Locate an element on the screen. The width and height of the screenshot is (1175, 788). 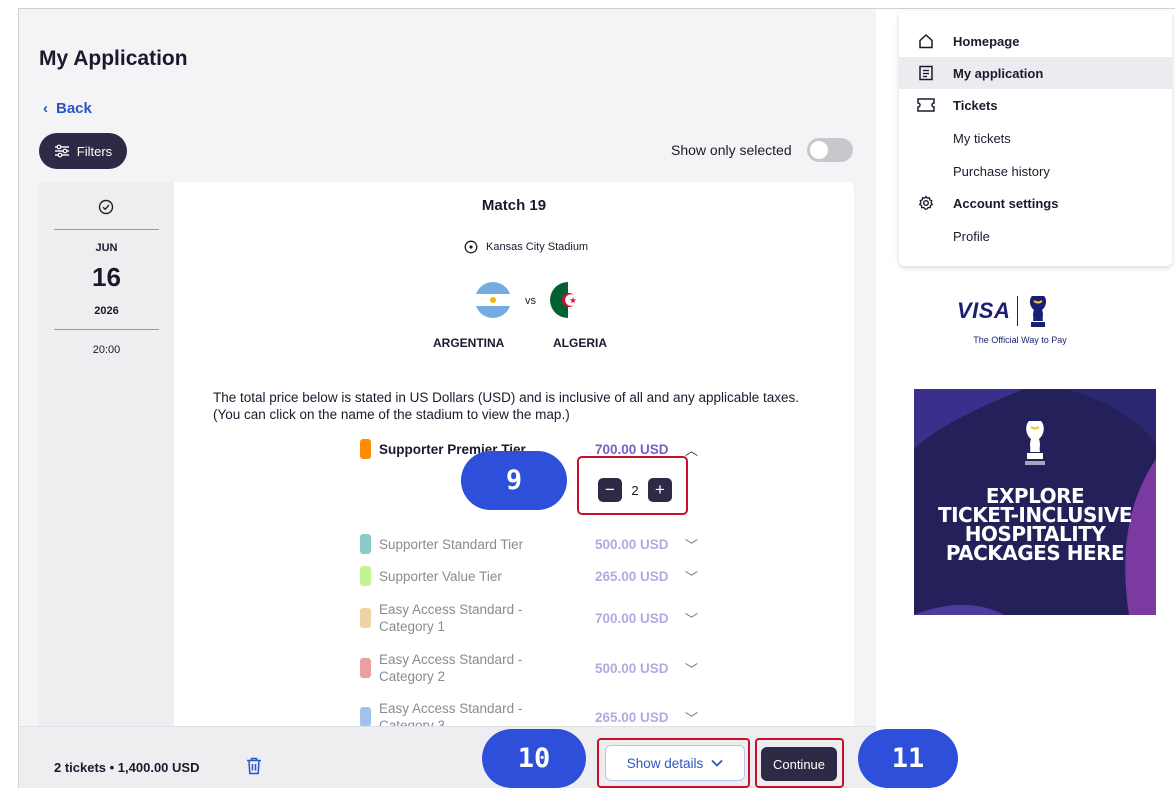
argentina-flag-icon is located at coordinates (493, 300).